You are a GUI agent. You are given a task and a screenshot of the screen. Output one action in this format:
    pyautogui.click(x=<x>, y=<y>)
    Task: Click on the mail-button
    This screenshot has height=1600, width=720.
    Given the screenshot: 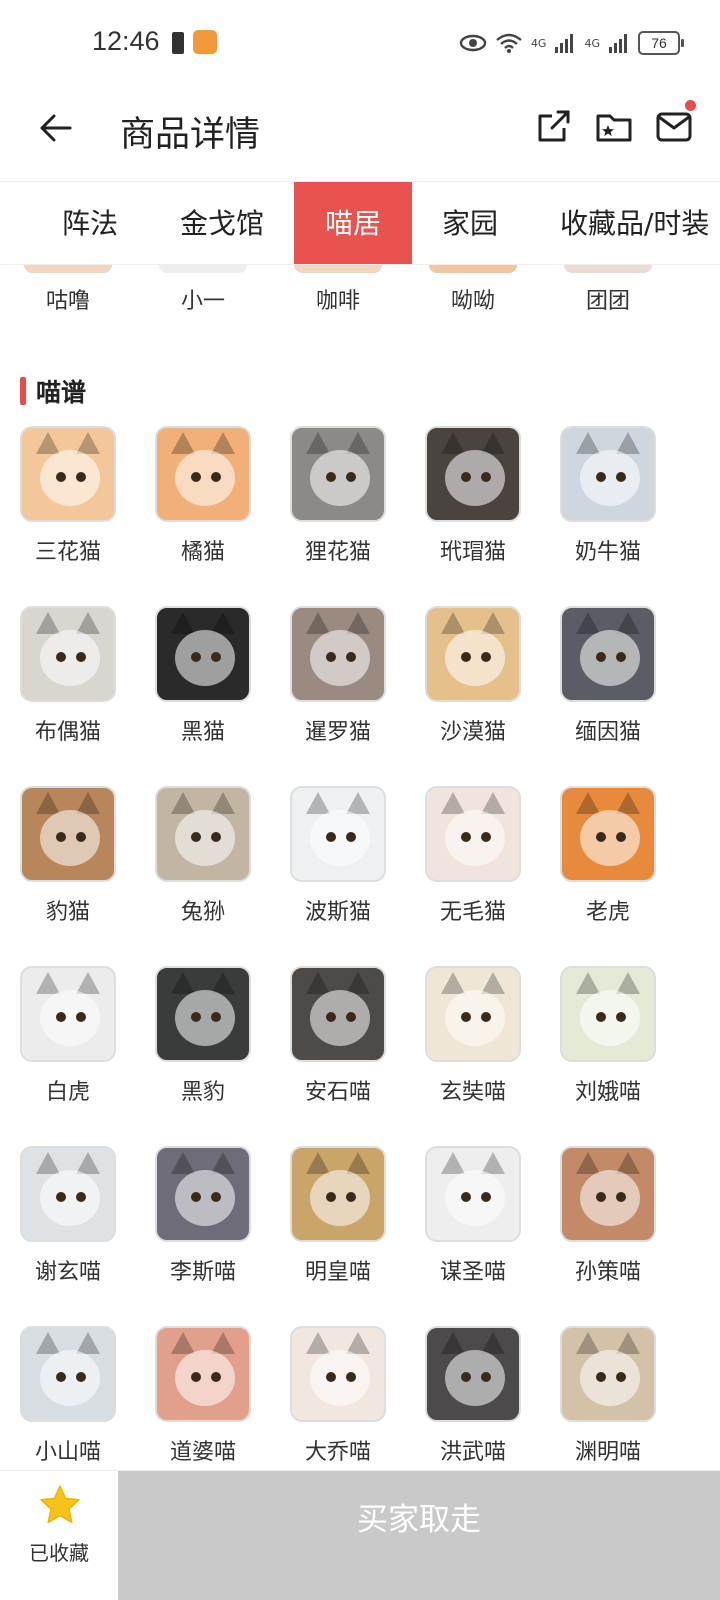 What is the action you would take?
    pyautogui.click(x=675, y=123)
    